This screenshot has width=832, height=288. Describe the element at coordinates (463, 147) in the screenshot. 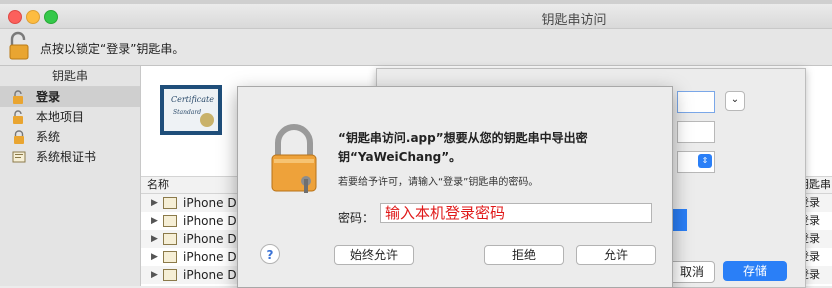

I see `dialog-message: “钥匙串访问.app”想要从您的钥匙串中导出密钥“YaWeiChang”。` at that location.